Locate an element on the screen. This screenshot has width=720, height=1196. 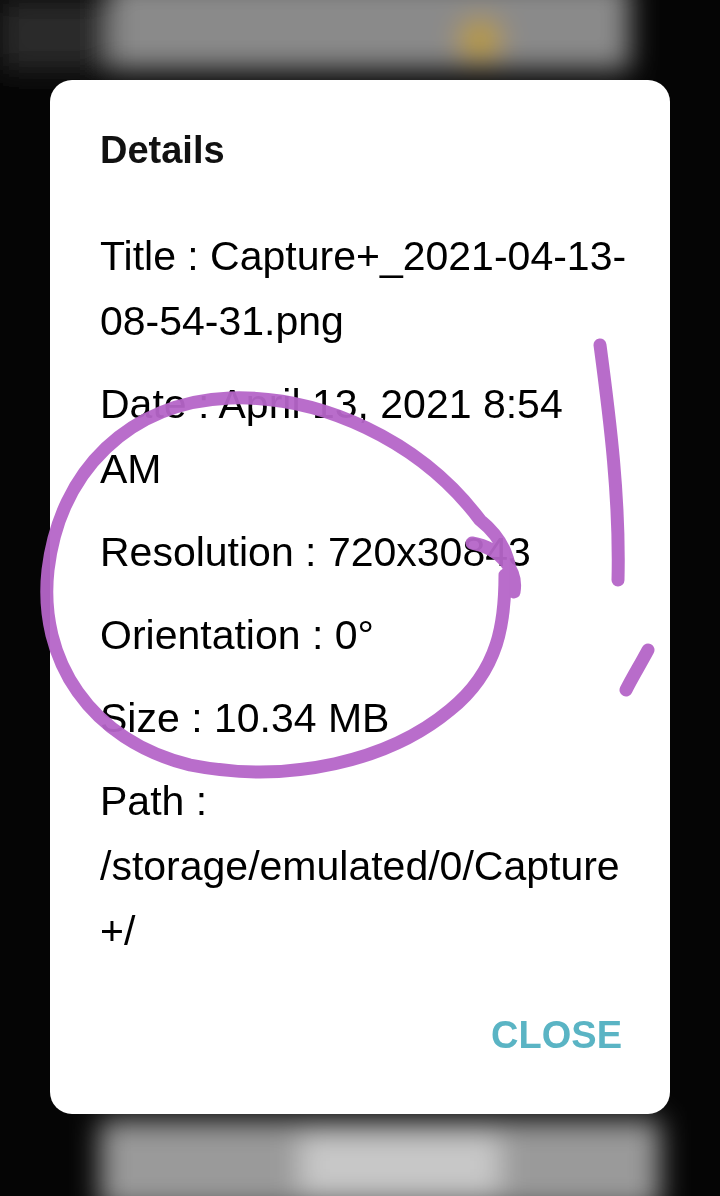
close-button: CLOSE is located at coordinates (556, 1035).